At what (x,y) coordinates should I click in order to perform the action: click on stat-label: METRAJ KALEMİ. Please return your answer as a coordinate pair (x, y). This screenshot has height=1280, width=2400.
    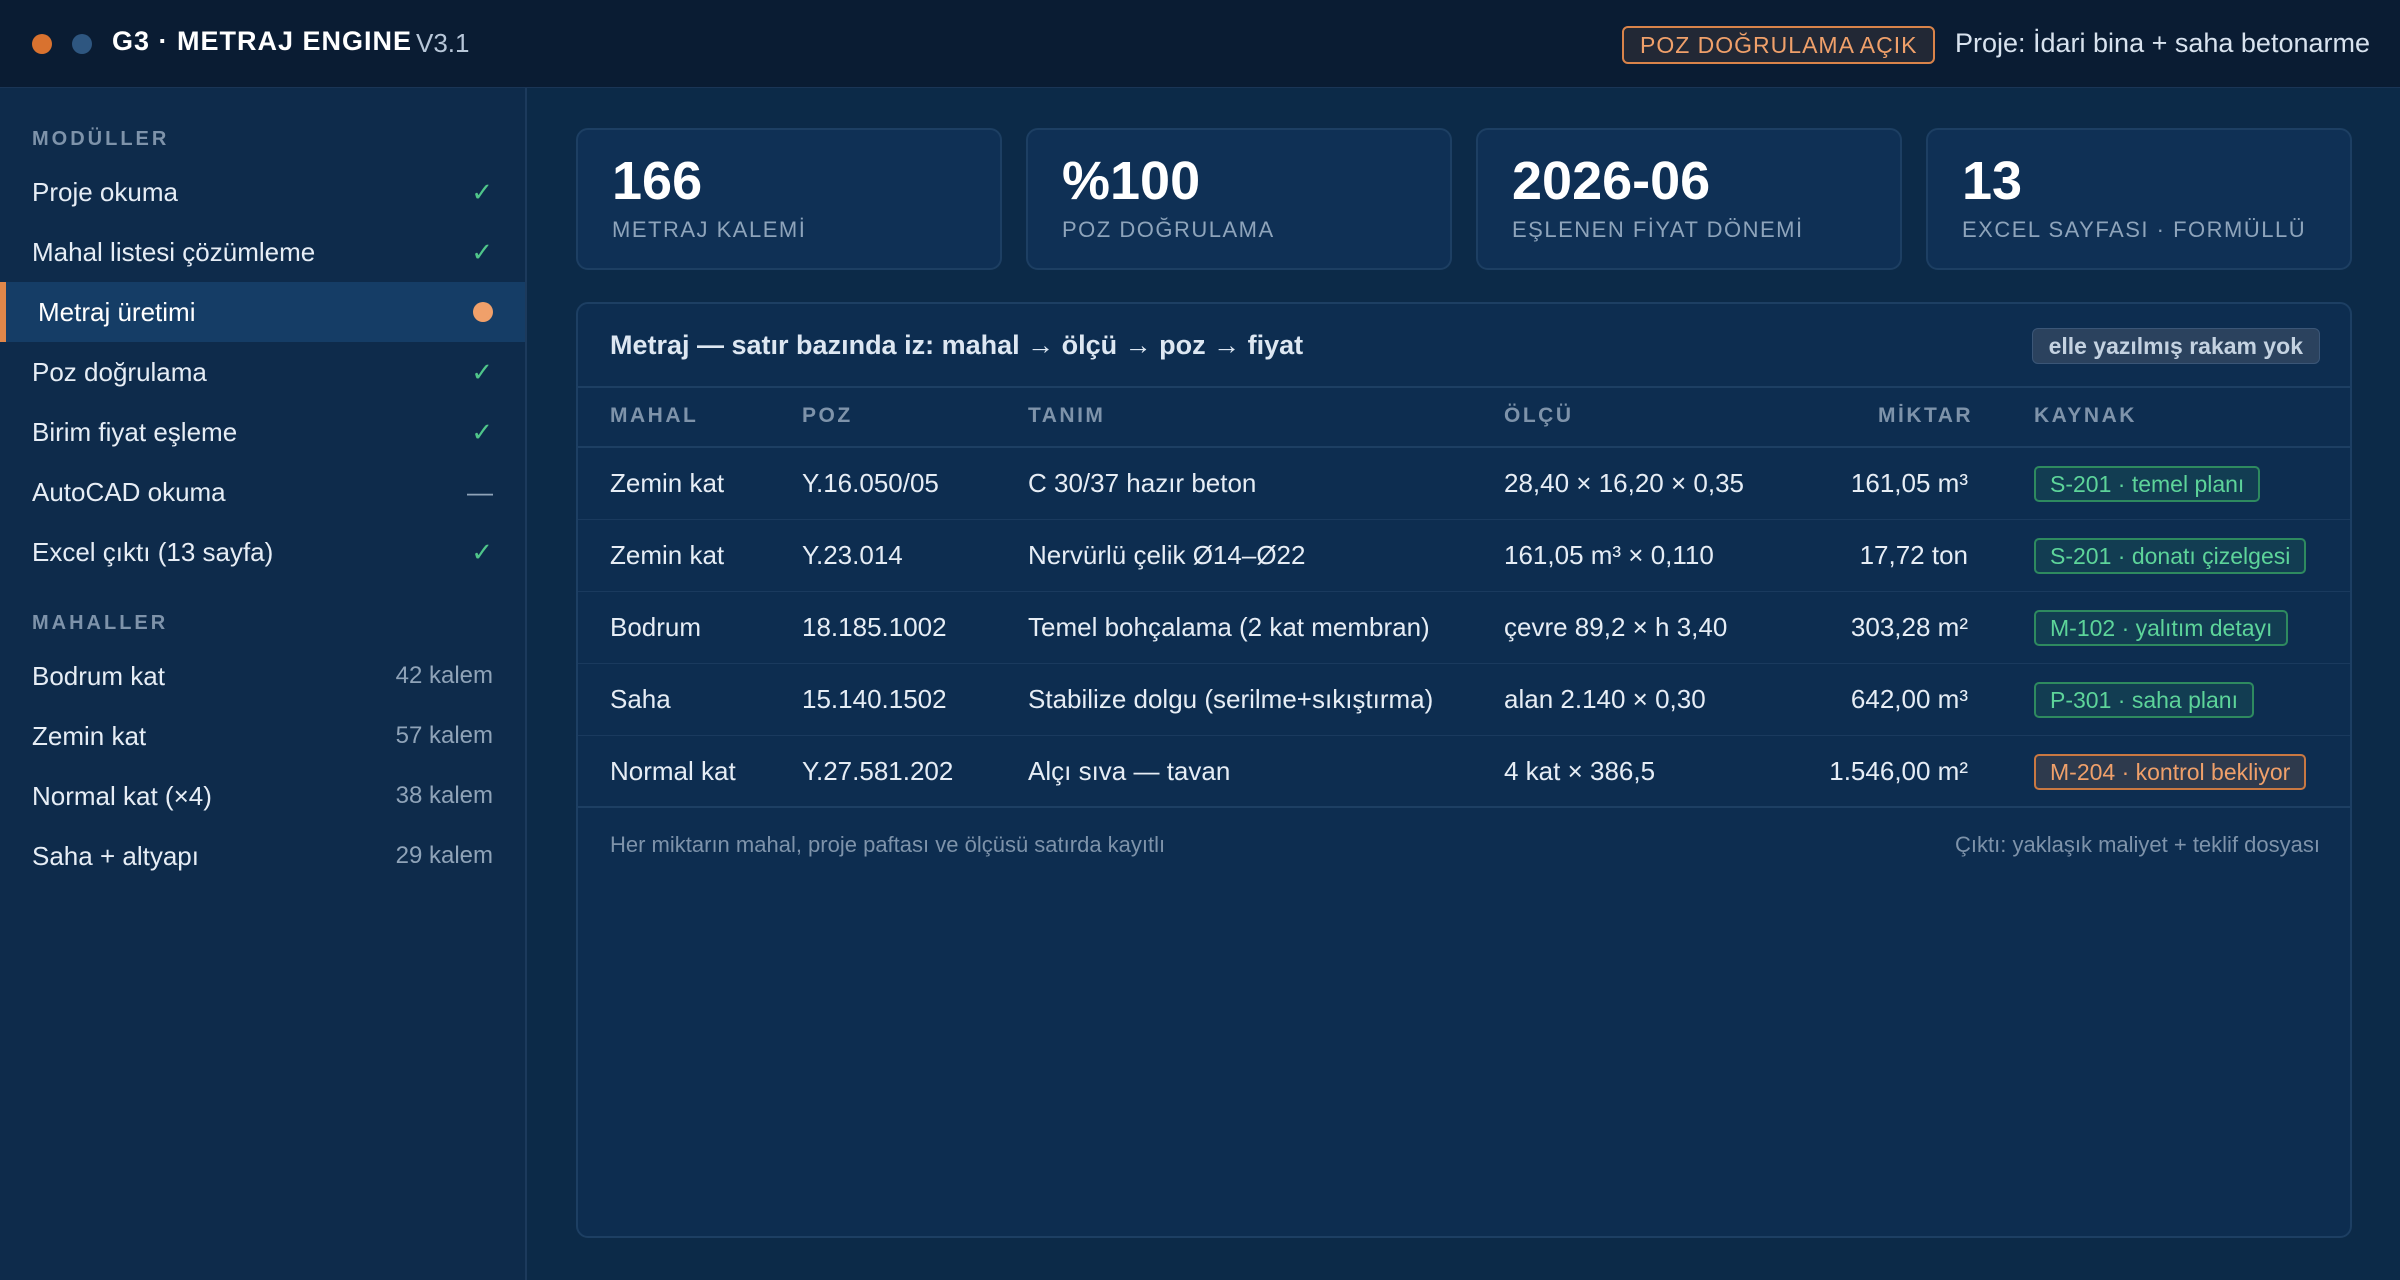
    Looking at the image, I should click on (709, 230).